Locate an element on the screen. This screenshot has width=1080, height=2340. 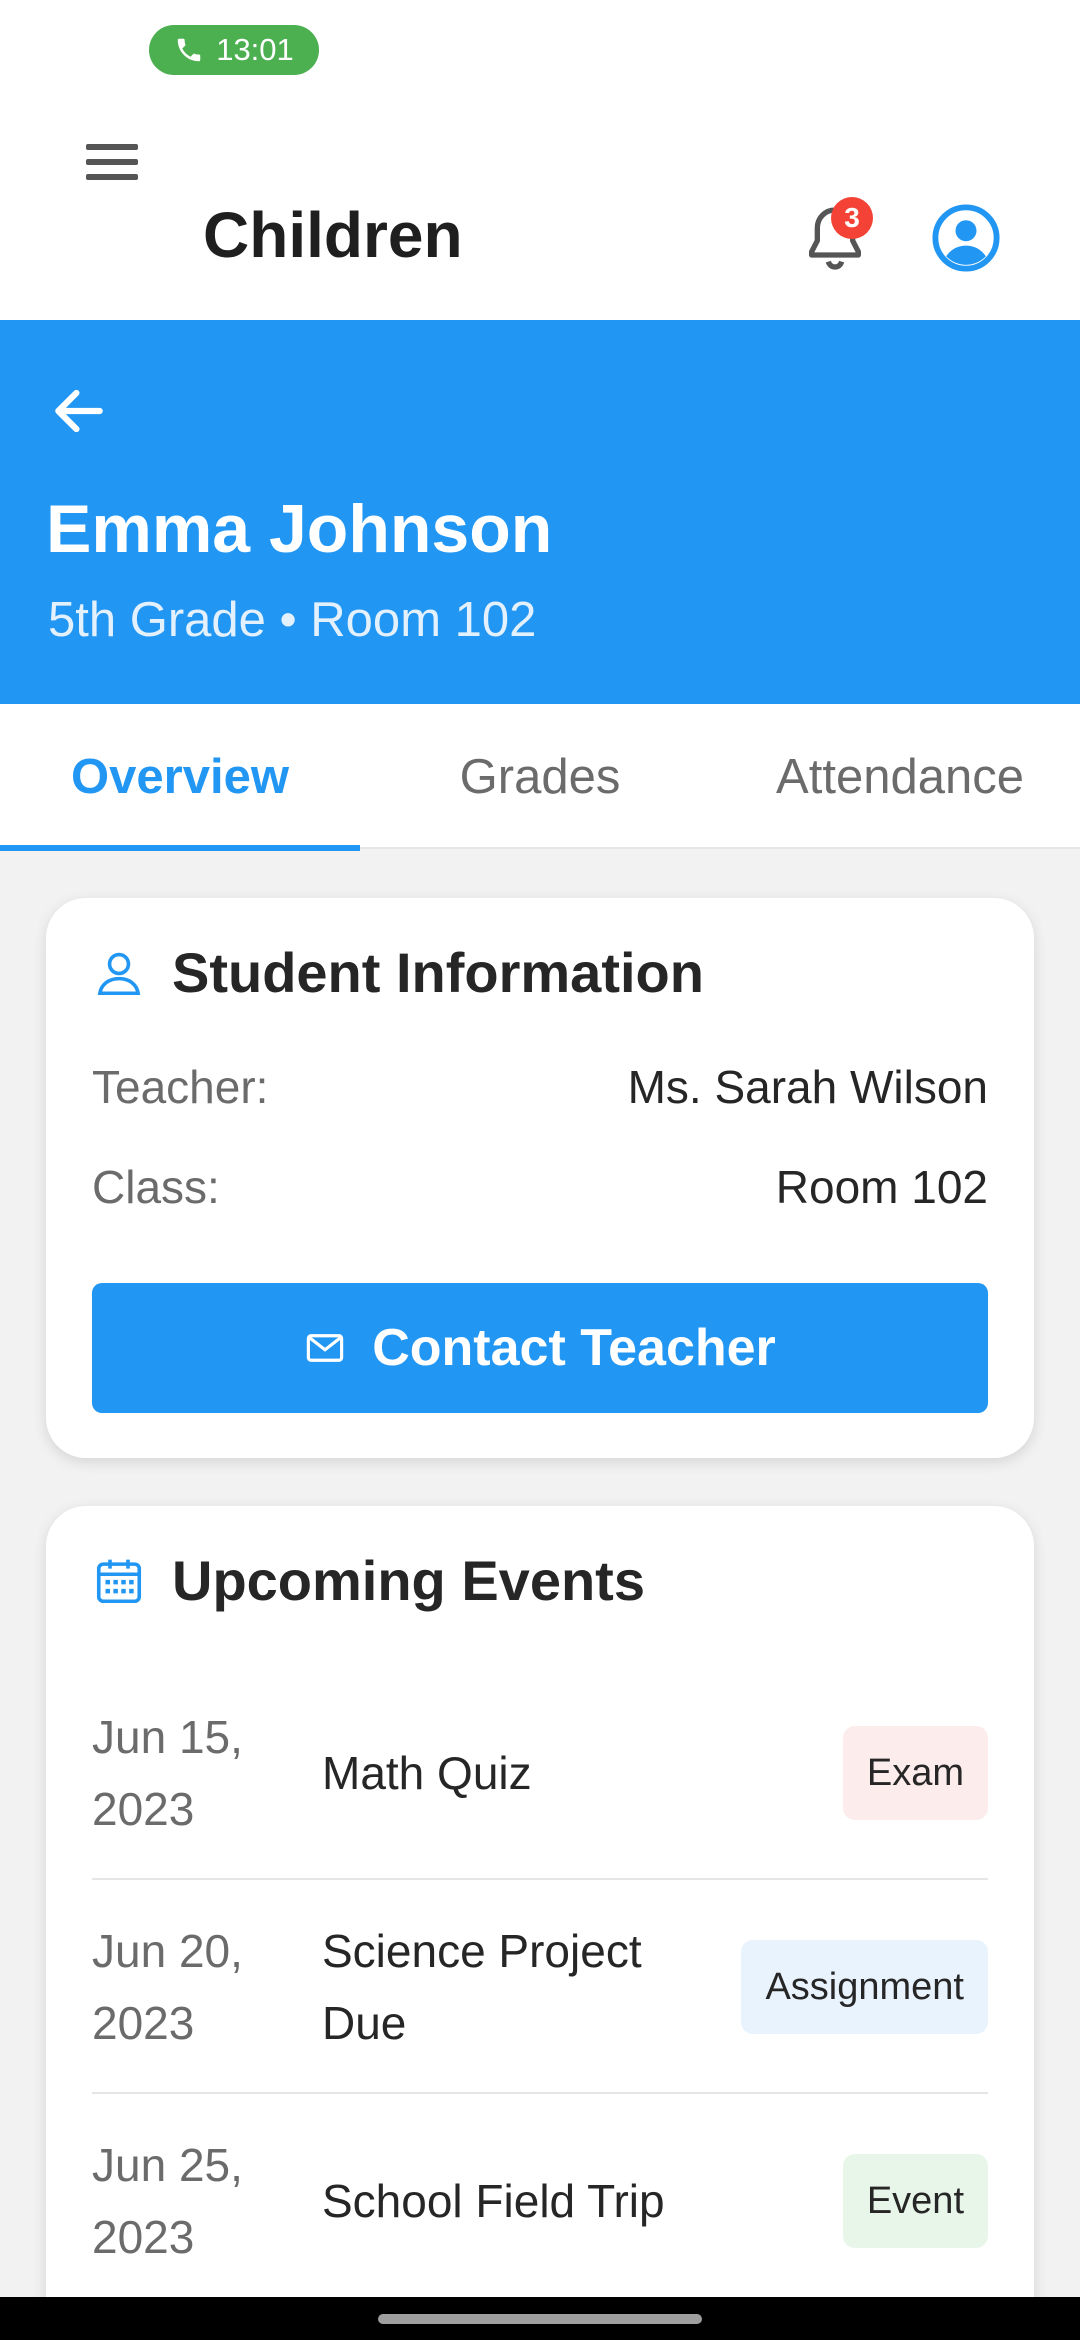
back-button is located at coordinates (79, 411).